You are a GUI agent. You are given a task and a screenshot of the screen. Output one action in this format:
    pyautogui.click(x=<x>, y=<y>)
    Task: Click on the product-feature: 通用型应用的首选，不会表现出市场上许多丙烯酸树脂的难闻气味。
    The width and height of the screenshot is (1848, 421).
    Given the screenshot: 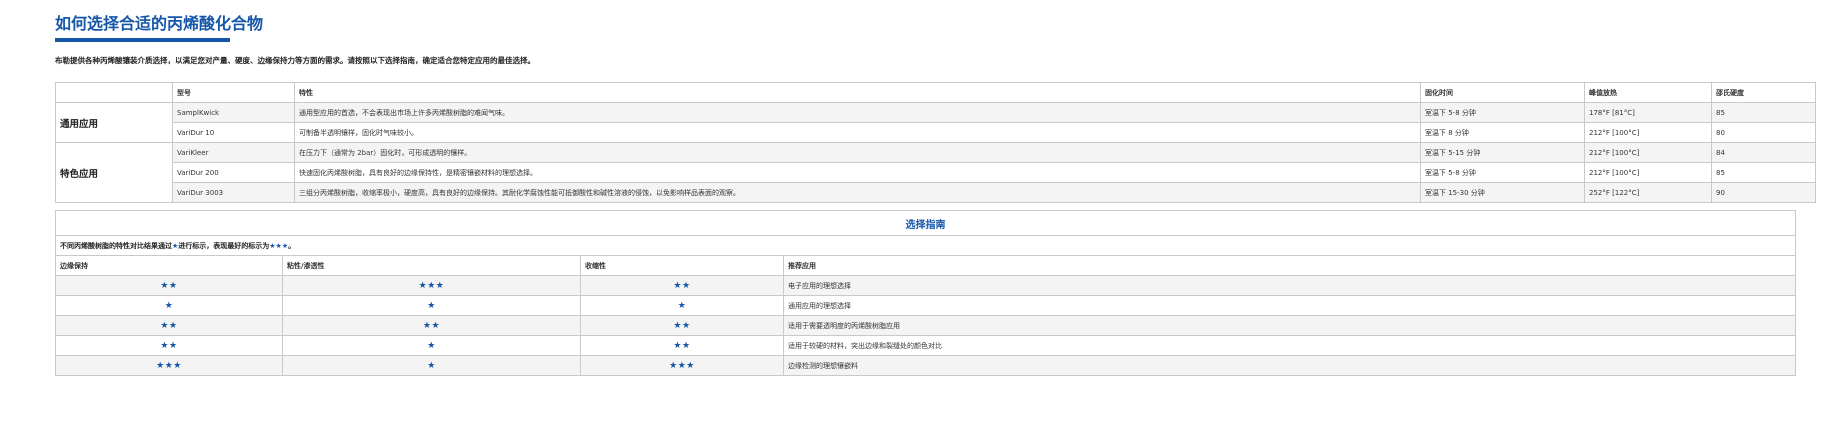 What is the action you would take?
    pyautogui.click(x=857, y=112)
    